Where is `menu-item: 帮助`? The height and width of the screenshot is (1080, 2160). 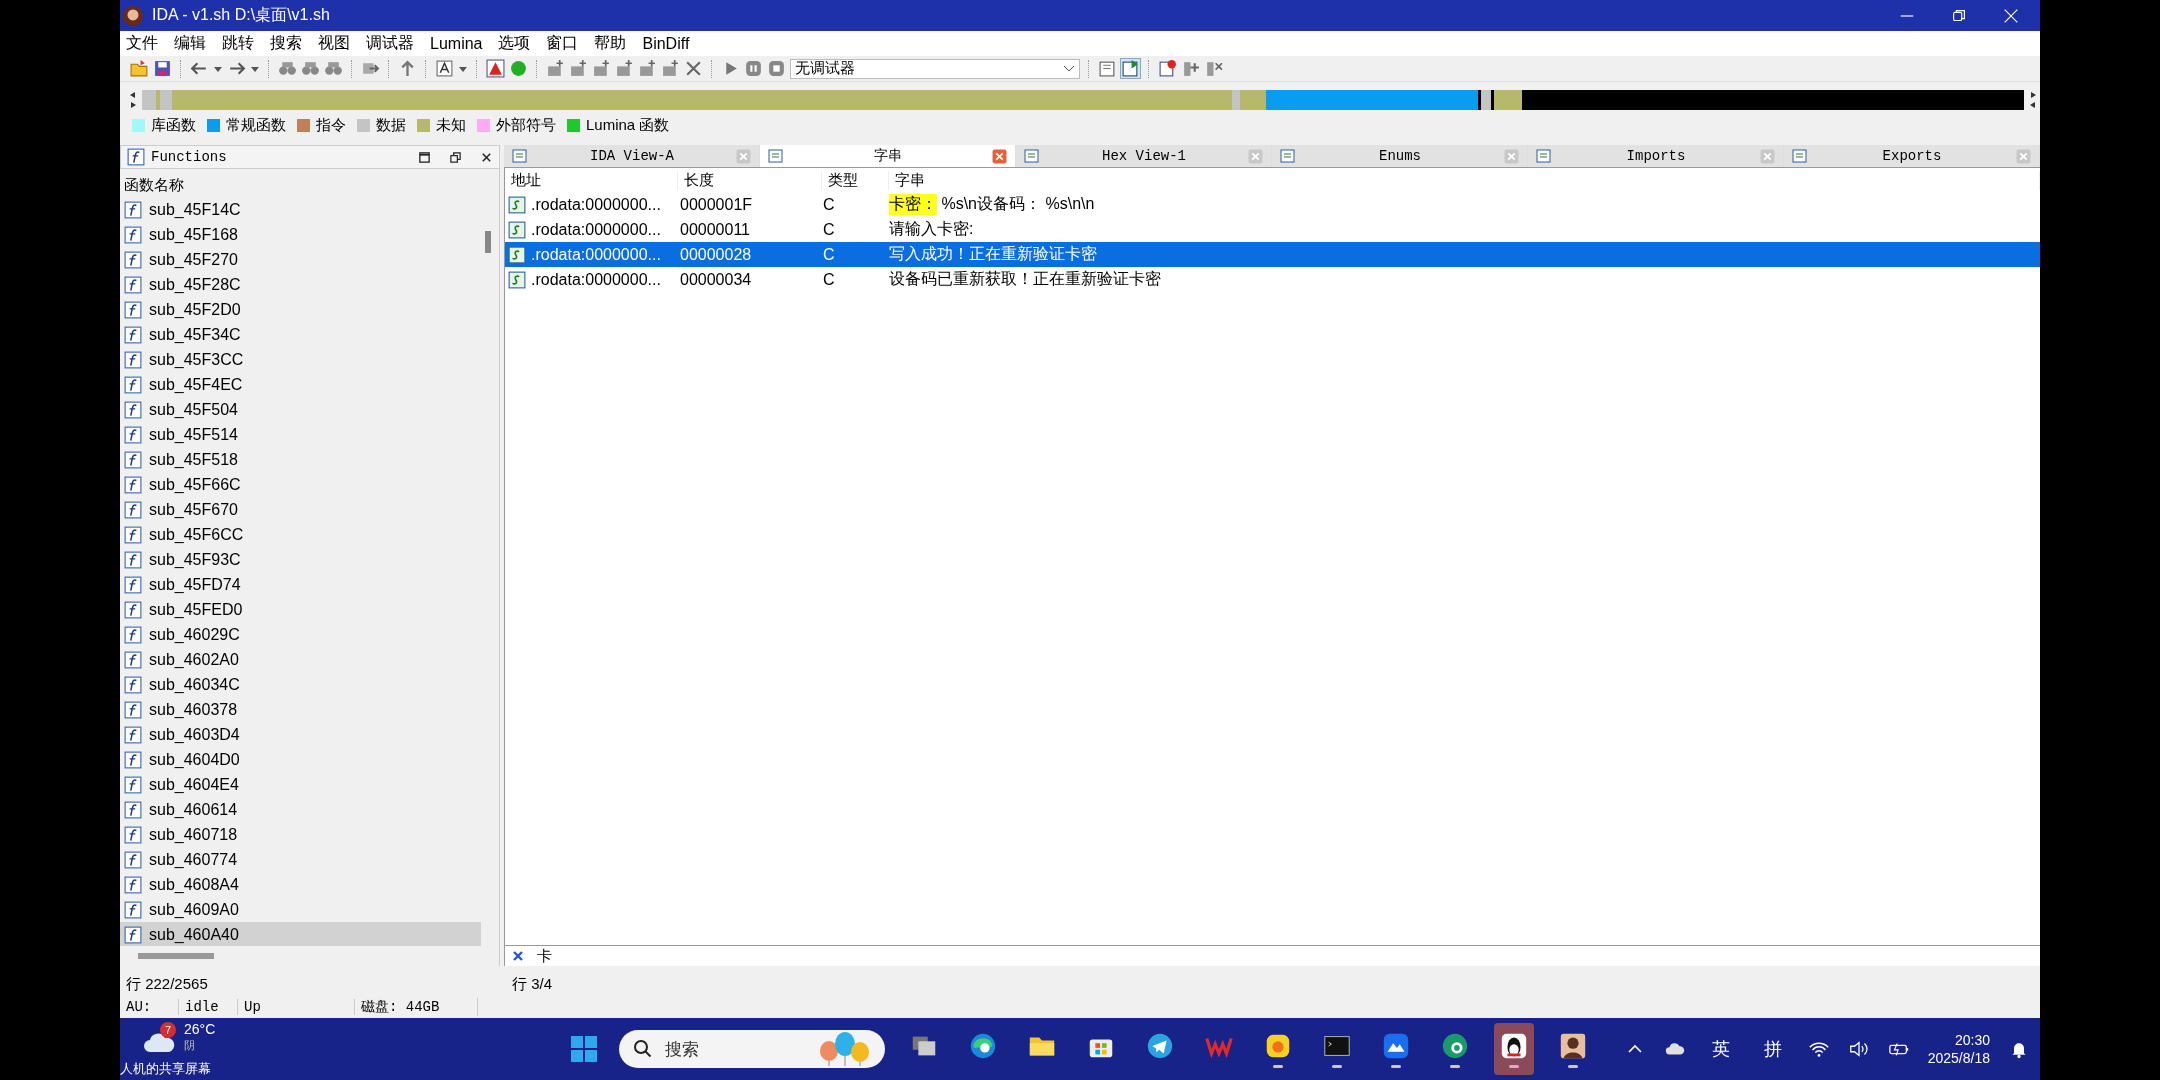 menu-item: 帮助 is located at coordinates (610, 43).